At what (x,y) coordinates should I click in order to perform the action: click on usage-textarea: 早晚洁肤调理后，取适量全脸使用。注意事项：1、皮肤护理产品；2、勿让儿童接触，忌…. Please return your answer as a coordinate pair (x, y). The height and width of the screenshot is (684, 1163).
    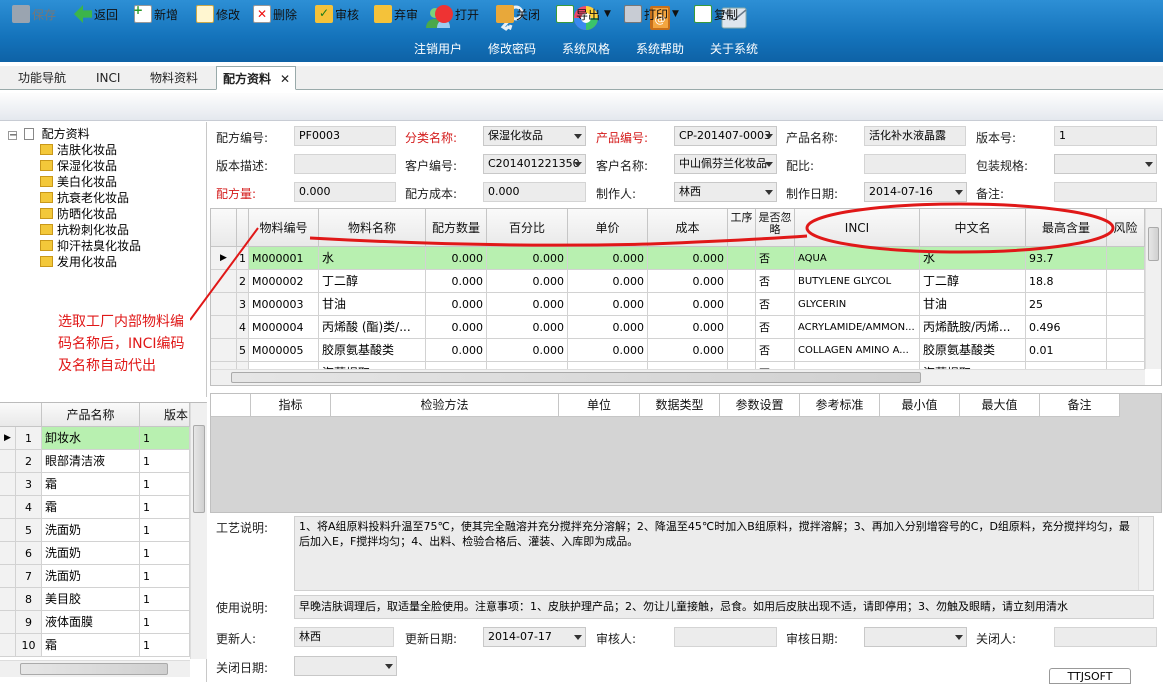
    Looking at the image, I should click on (724, 607).